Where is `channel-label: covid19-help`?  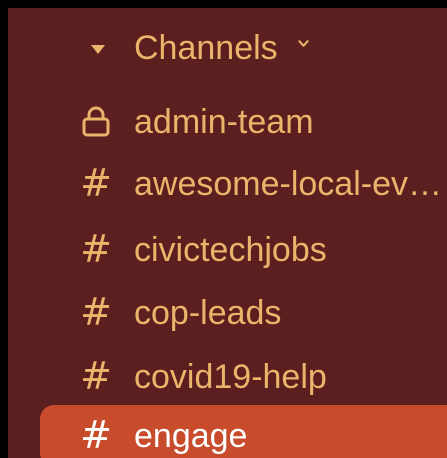 channel-label: covid19-help is located at coordinates (230, 377).